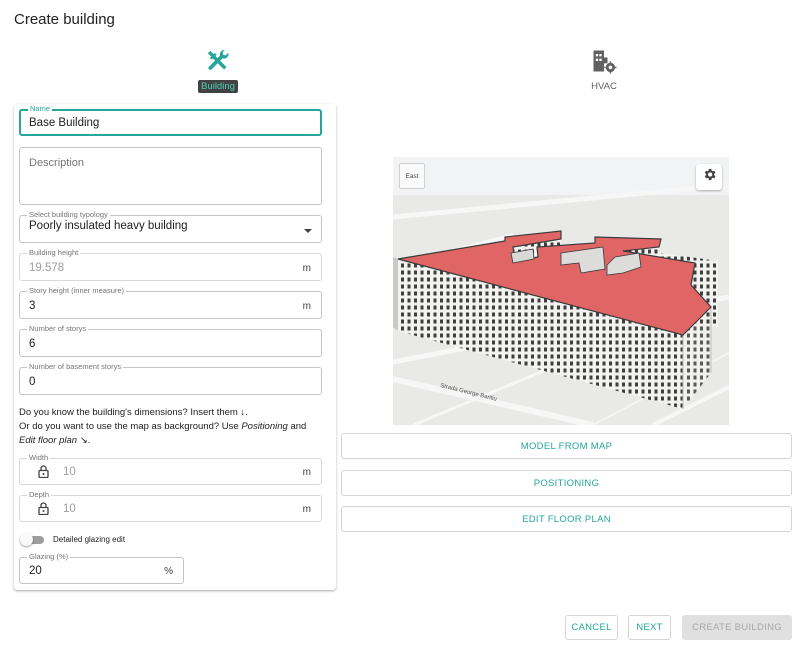  I want to click on help-and: and, so click(297, 426).